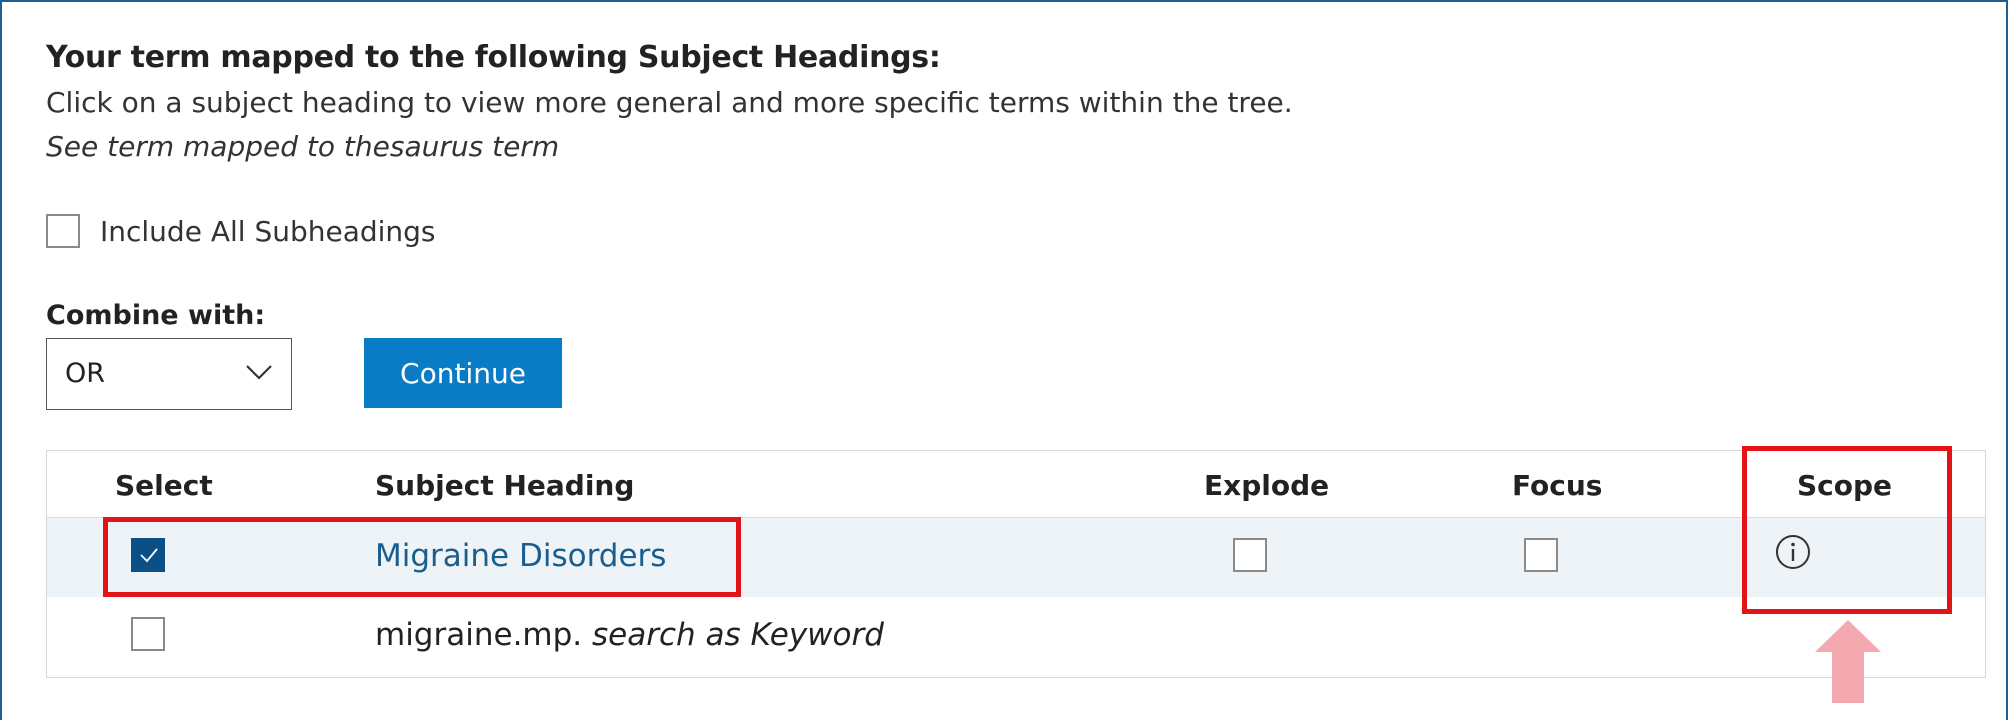 This screenshot has width=2013, height=720. Describe the element at coordinates (164, 485) in the screenshot. I see `column-header-select: Select` at that location.